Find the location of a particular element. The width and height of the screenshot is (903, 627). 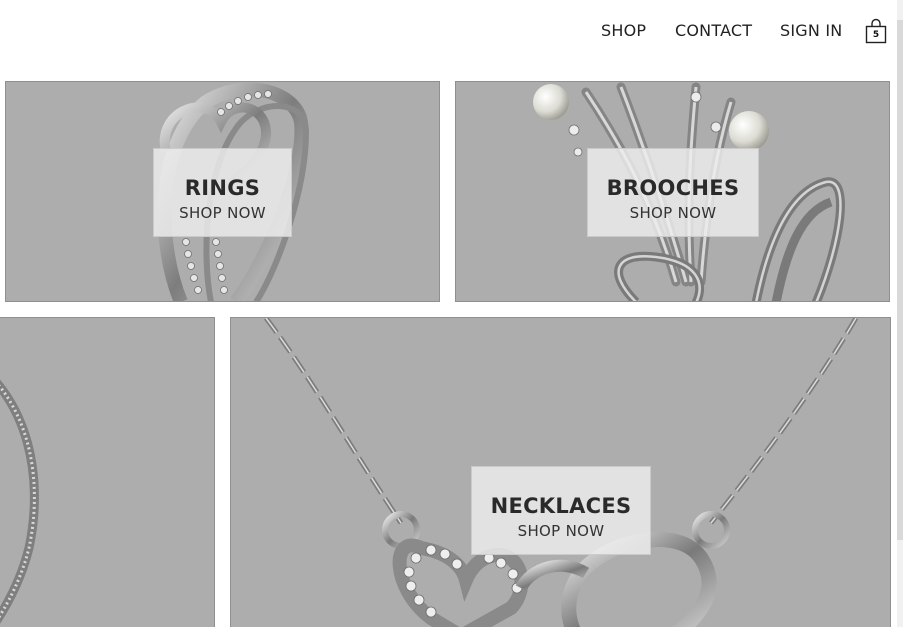

scrollbar-thumb is located at coordinates (900, 280).